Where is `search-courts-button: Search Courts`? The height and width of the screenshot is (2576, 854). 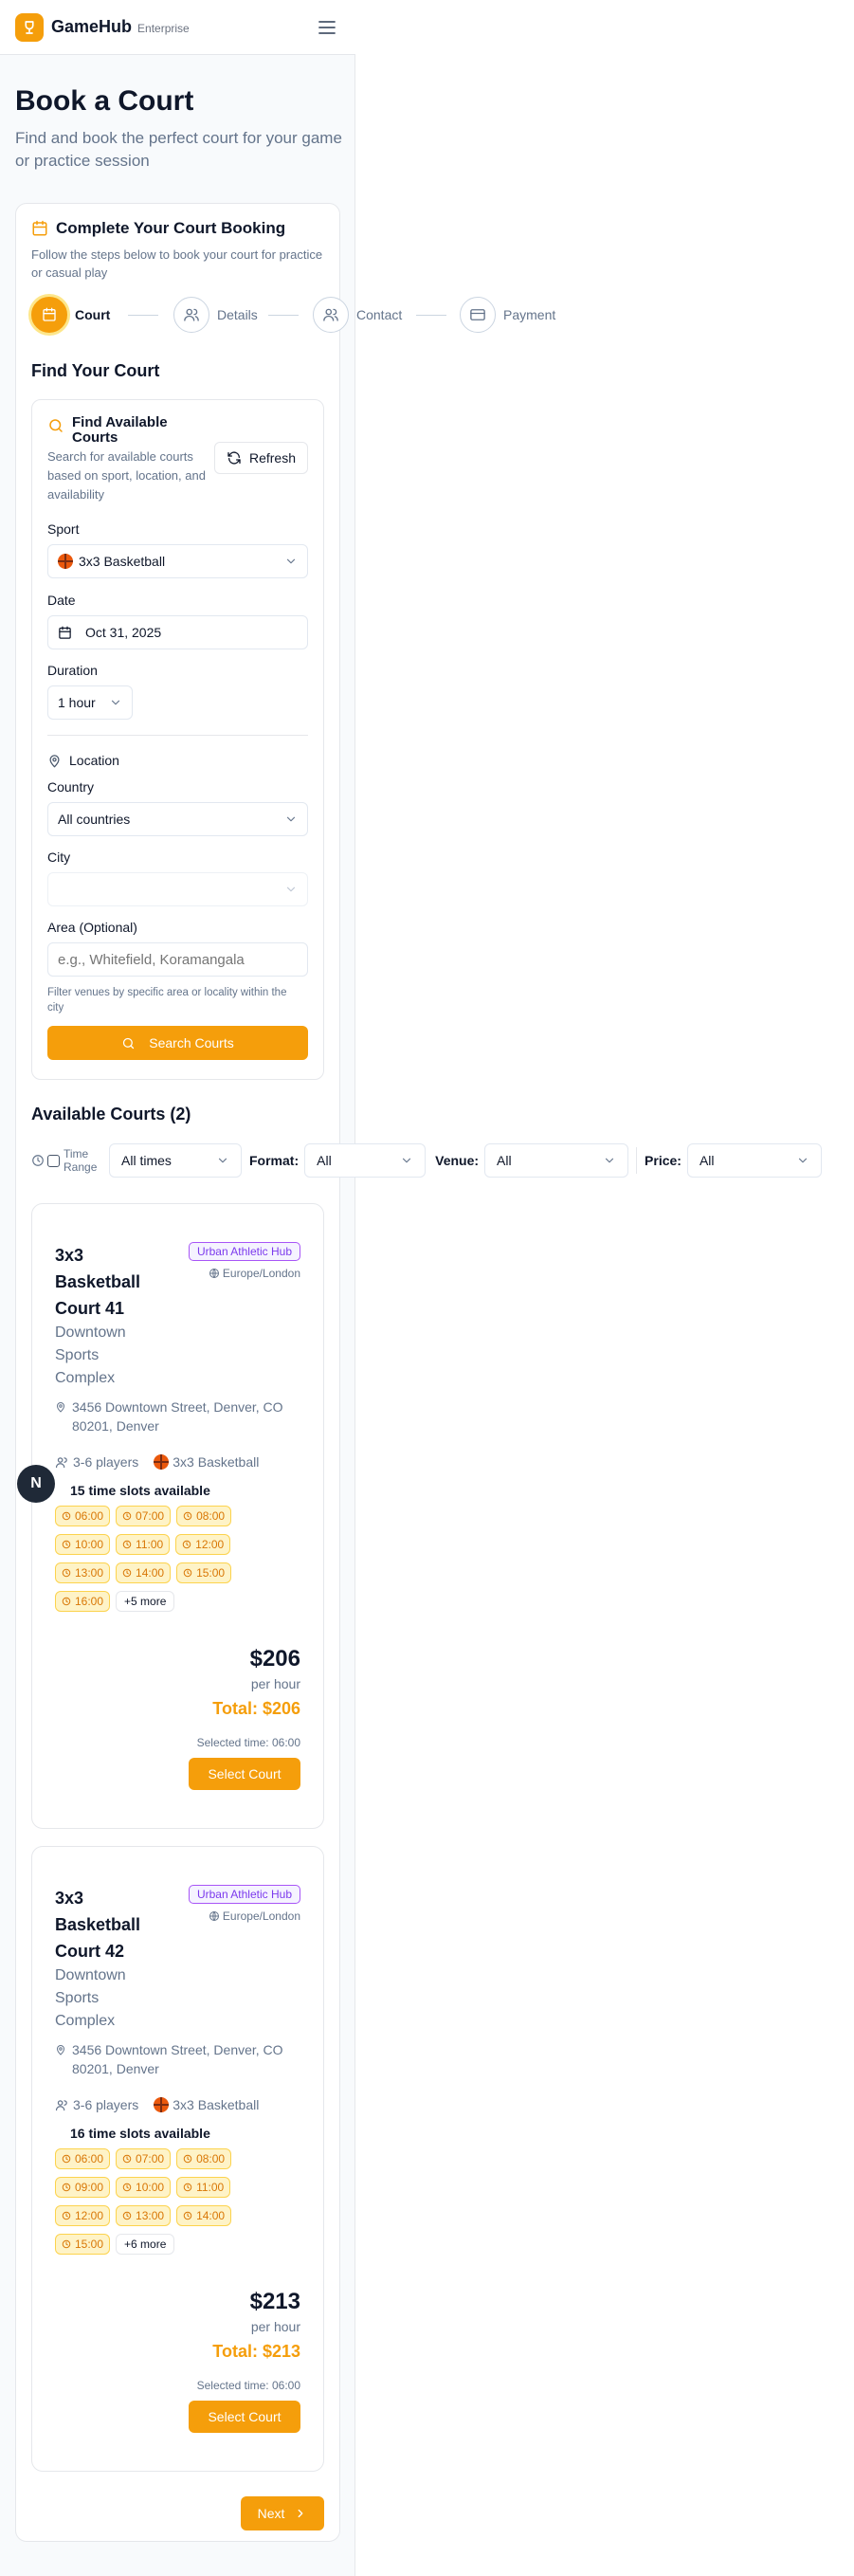
search-courts-button: Search Courts is located at coordinates (177, 1043).